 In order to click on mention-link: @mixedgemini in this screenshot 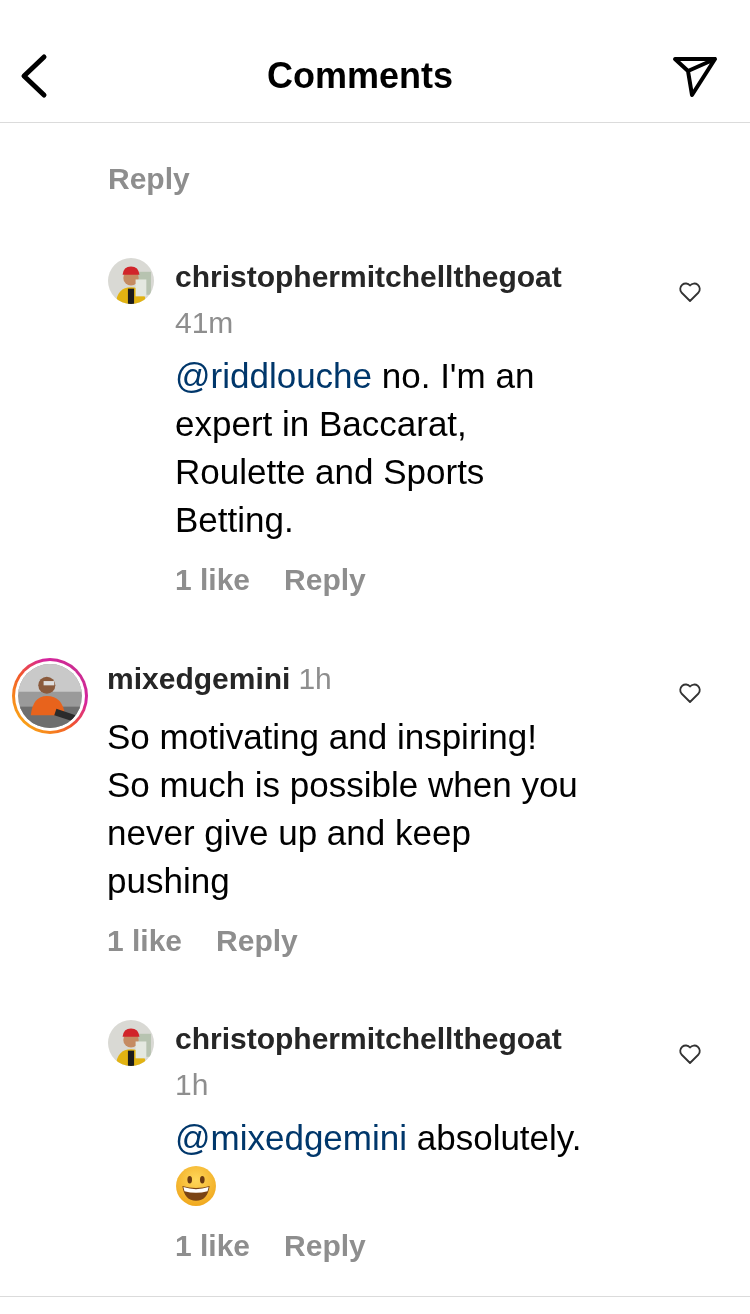, I will do `click(291, 1137)`.